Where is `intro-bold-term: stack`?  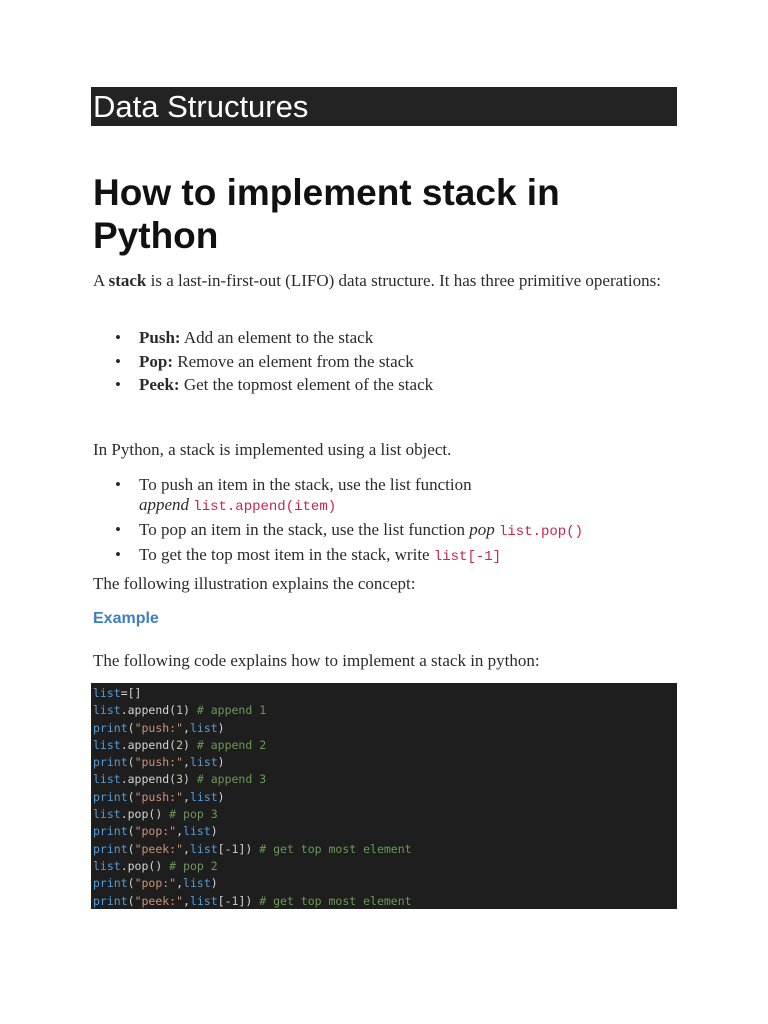 intro-bold-term: stack is located at coordinates (127, 280).